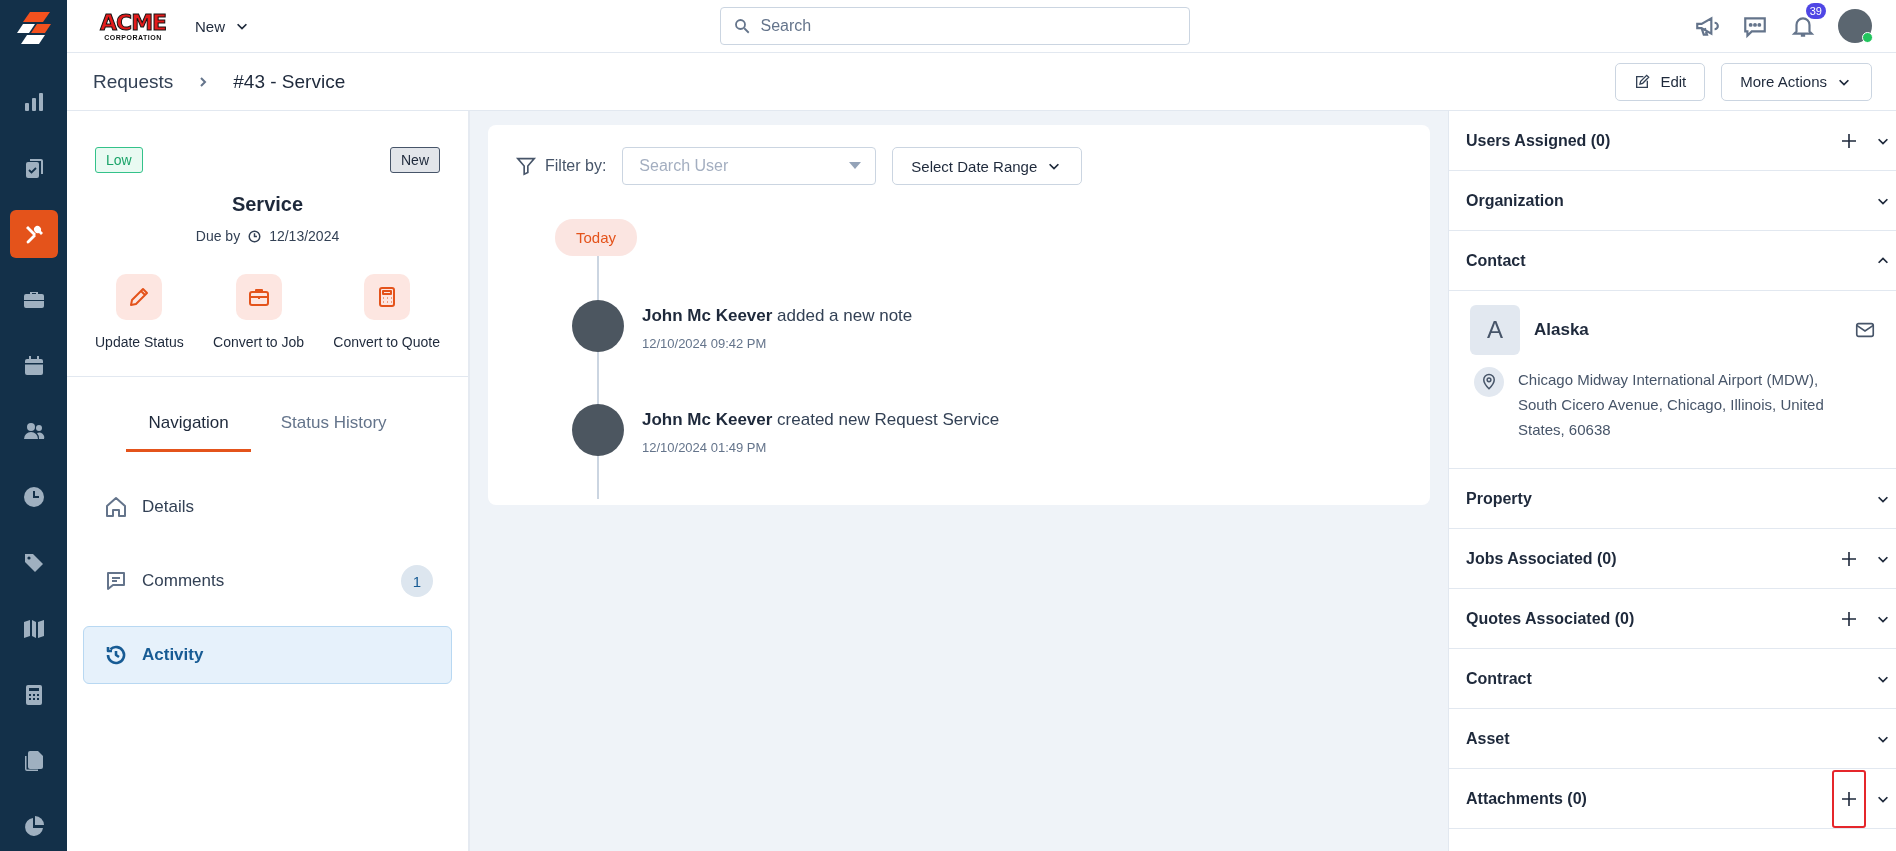  What do you see at coordinates (116, 655) in the screenshot?
I see `history-icon` at bounding box center [116, 655].